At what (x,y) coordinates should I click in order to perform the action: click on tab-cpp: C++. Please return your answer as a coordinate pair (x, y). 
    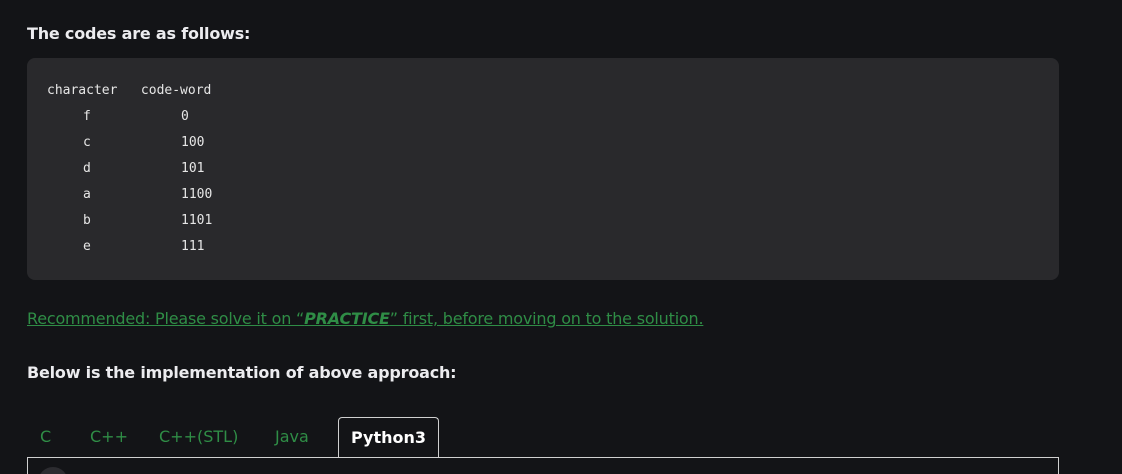
    Looking at the image, I should click on (109, 437).